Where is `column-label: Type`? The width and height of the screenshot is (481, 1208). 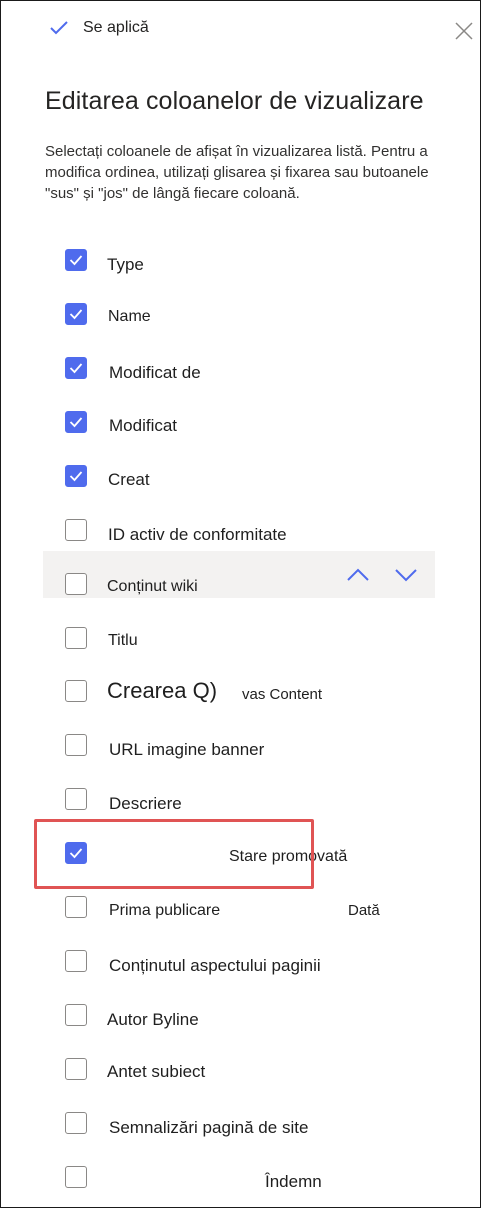
column-label: Type is located at coordinates (125, 264).